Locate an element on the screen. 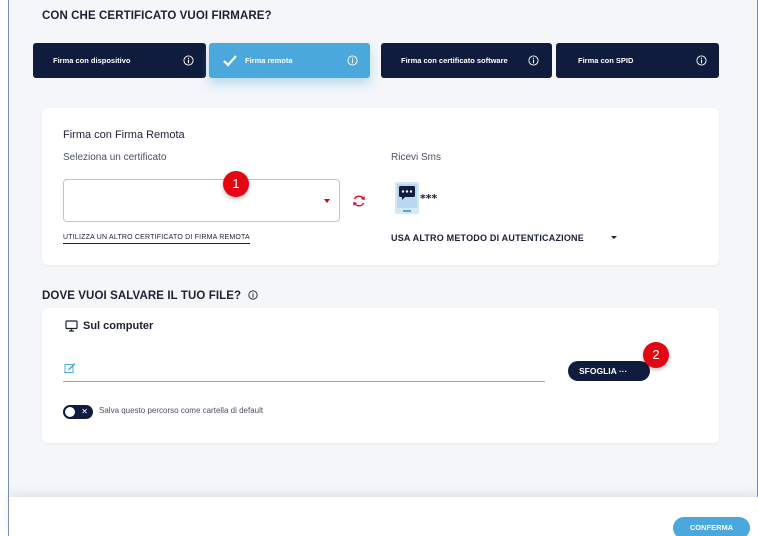  tab-firma-remota: Firma remota is located at coordinates (289, 60).